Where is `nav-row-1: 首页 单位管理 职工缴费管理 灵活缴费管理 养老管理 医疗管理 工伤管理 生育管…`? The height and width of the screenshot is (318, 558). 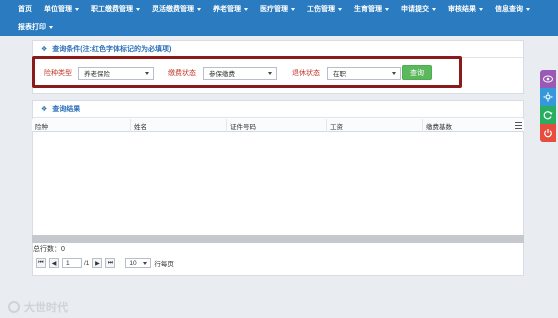
nav-row-1: 首页 单位管理 职工缴费管理 灵活缴费管理 养老管理 医疗管理 工伤管理 生育管… is located at coordinates (280, 9).